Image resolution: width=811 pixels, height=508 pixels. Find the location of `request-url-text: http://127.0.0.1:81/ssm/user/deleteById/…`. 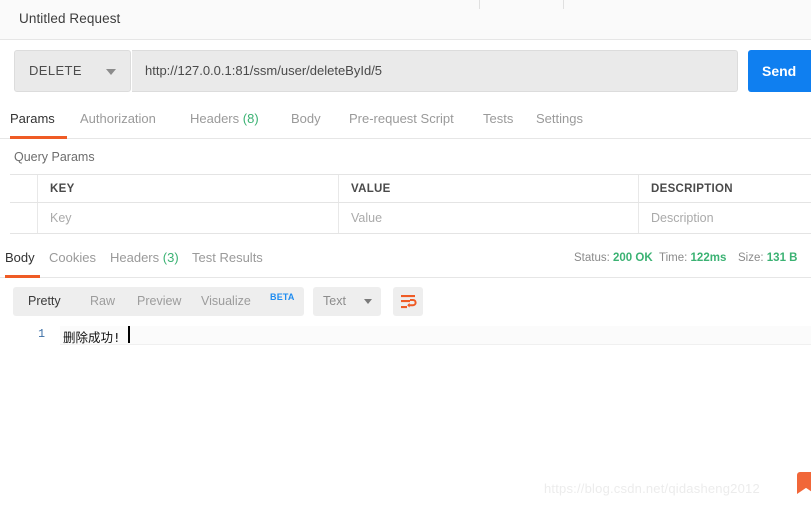

request-url-text: http://127.0.0.1:81/ssm/user/deleteById/… is located at coordinates (264, 70).